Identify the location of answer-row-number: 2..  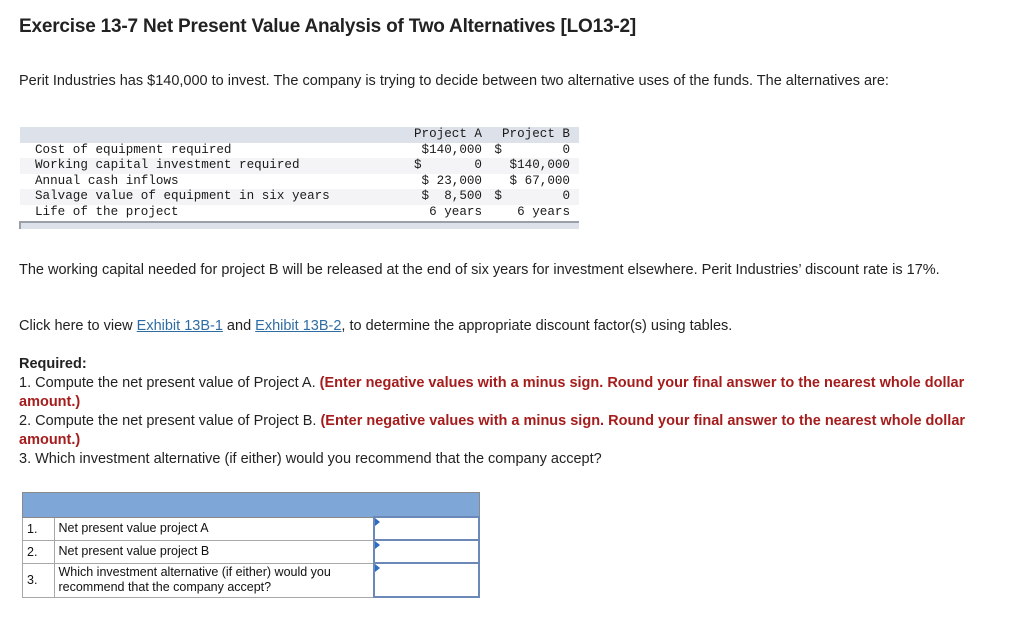
(38, 551).